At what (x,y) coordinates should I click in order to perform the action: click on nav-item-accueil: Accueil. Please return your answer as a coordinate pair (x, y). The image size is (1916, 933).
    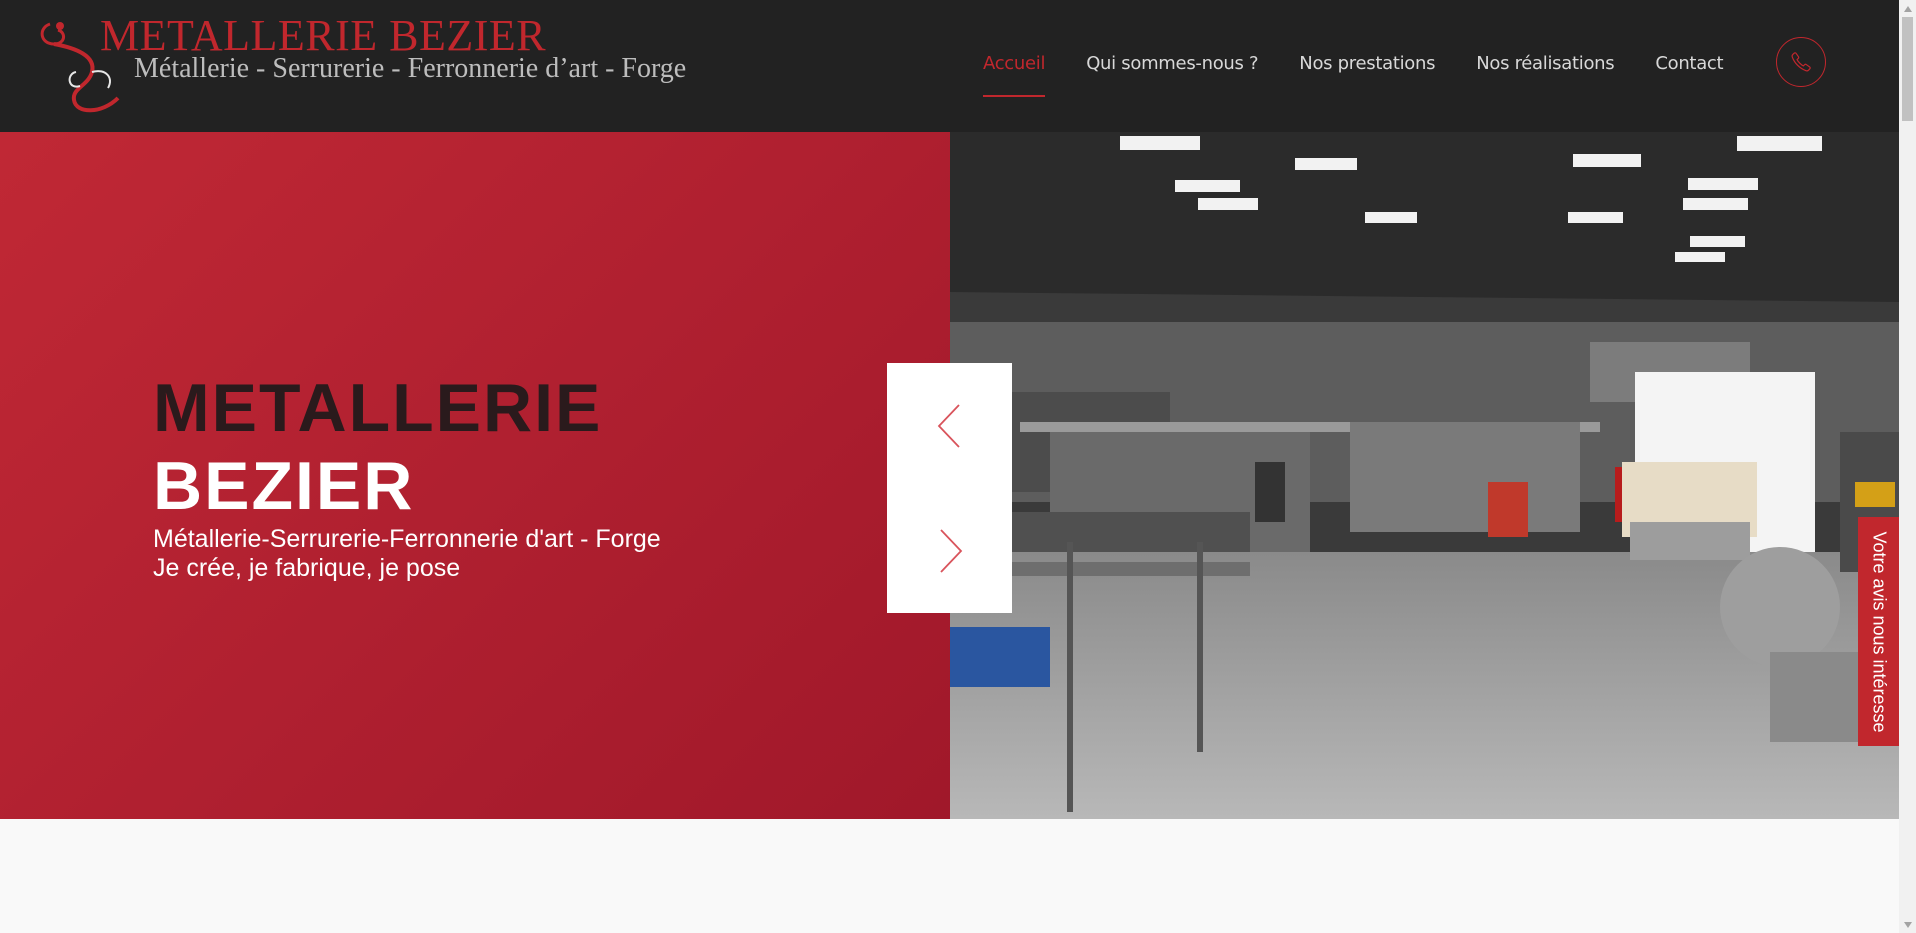
    Looking at the image, I should click on (1014, 74).